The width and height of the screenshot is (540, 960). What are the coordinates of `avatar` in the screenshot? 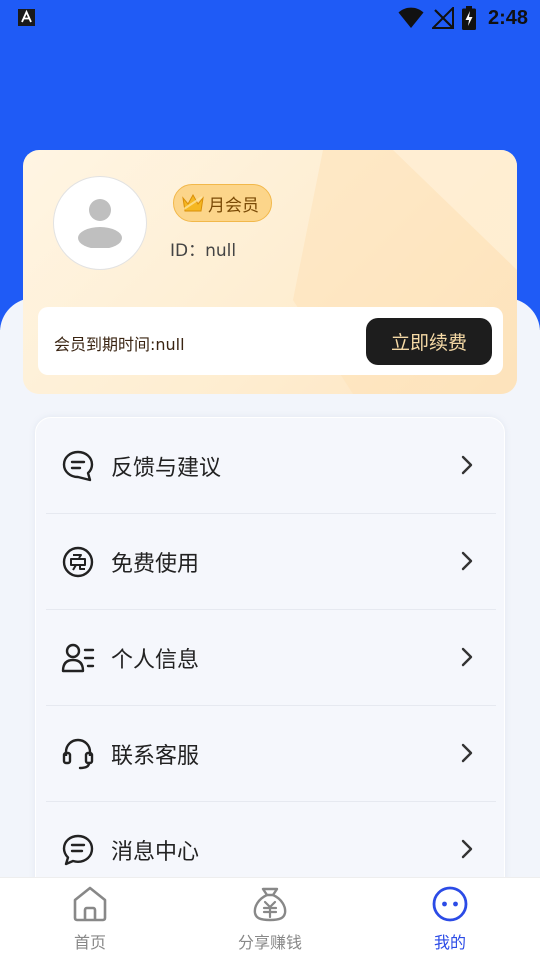 It's located at (100, 223).